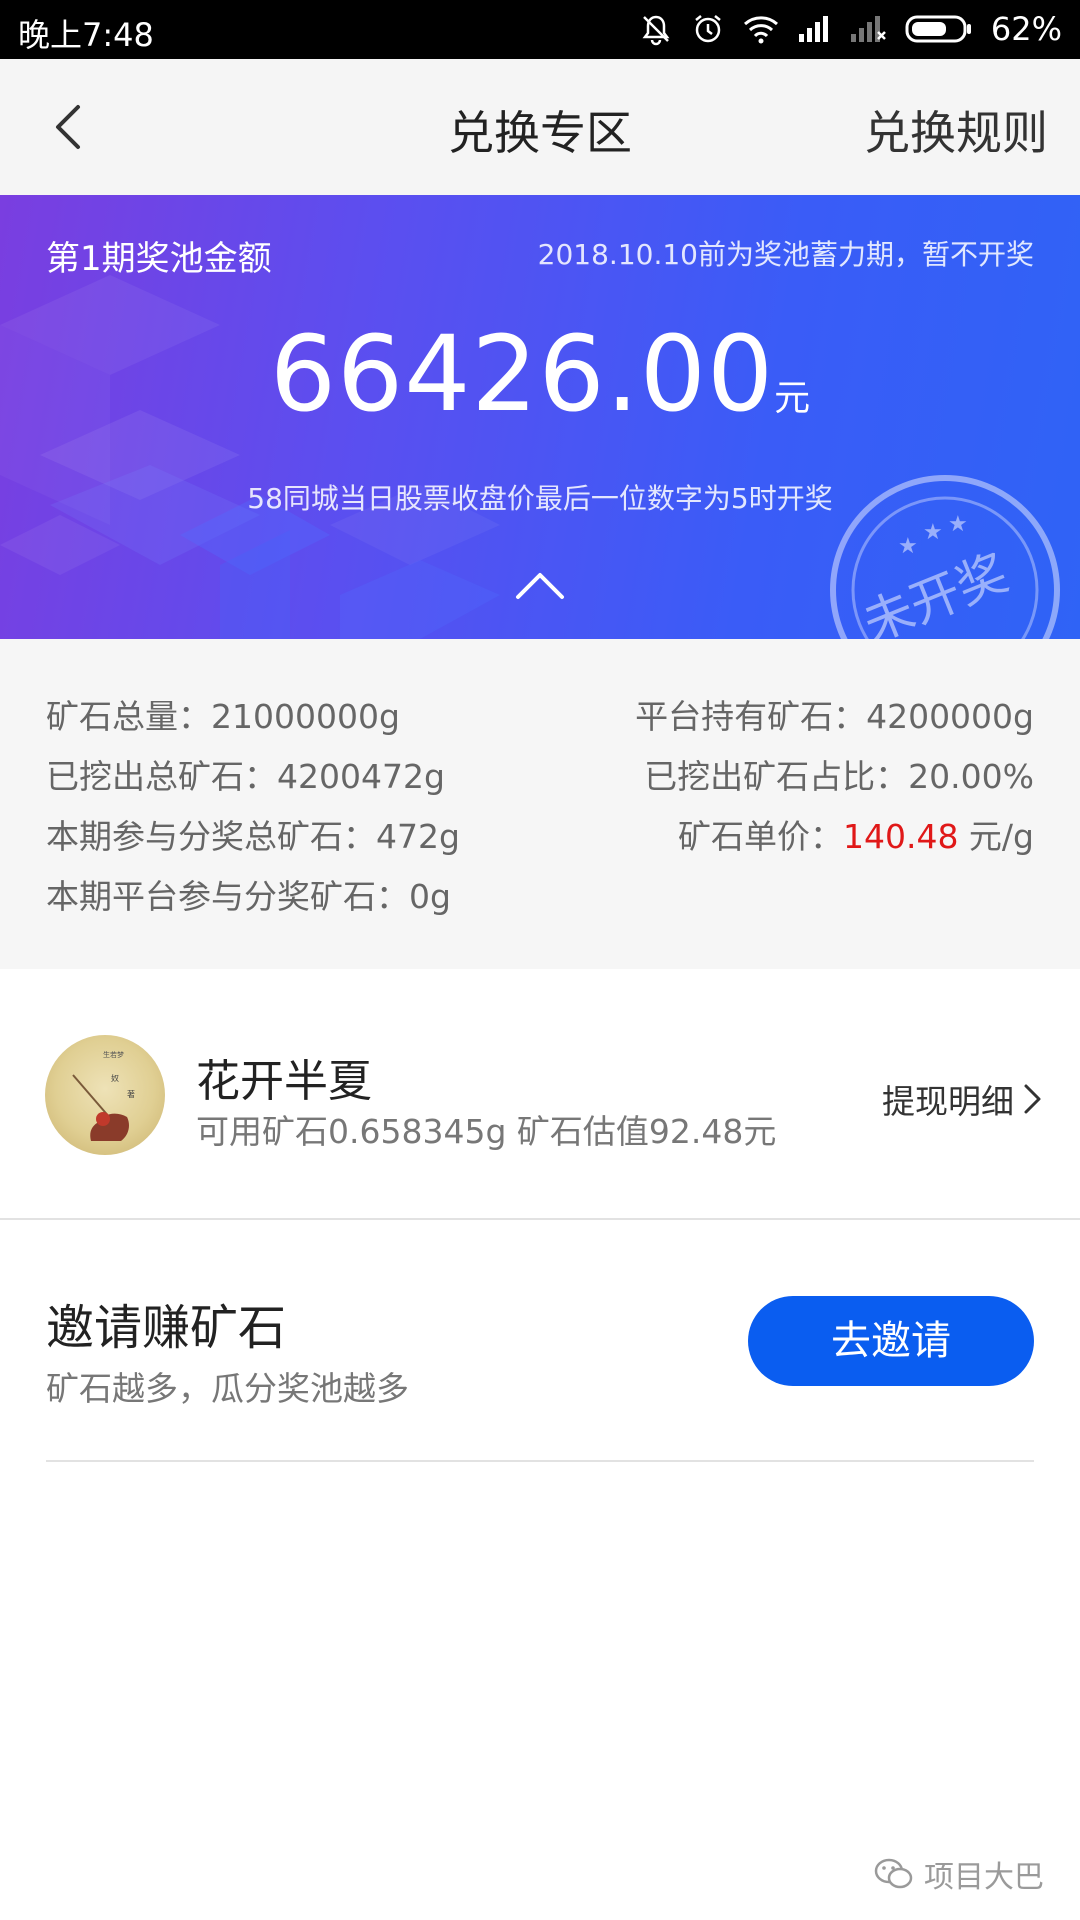 The width and height of the screenshot is (1080, 1920). Describe the element at coordinates (159, 259) in the screenshot. I see `pool-period-label: 第1期奖池金额` at that location.